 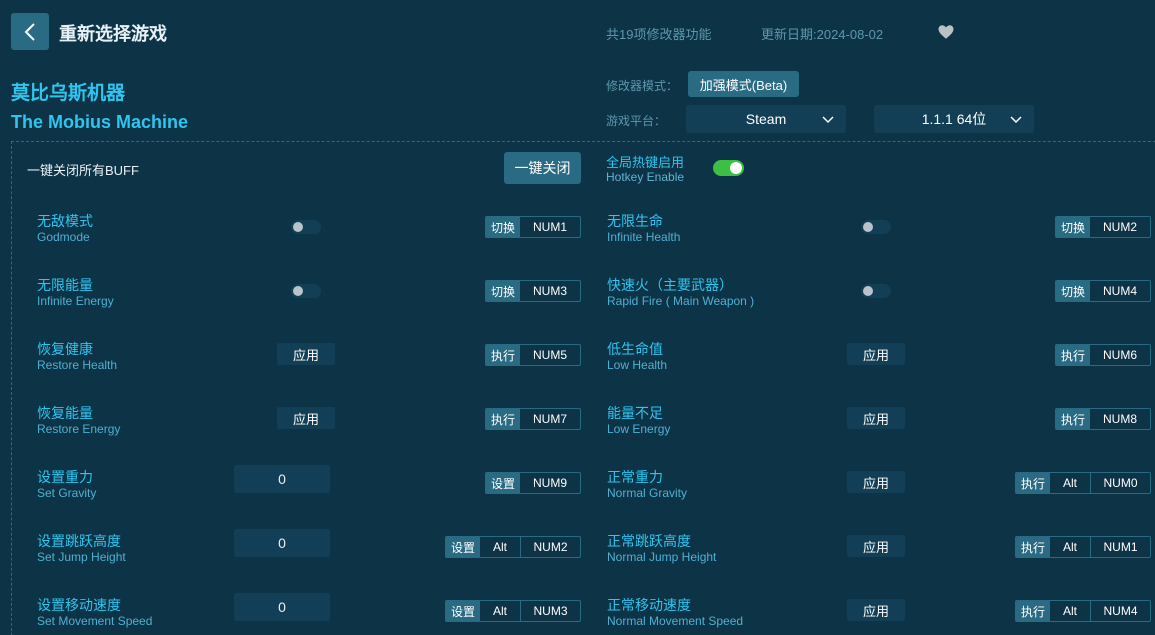 I want to click on hotkey-group: 设置 NUM9, so click(x=533, y=483).